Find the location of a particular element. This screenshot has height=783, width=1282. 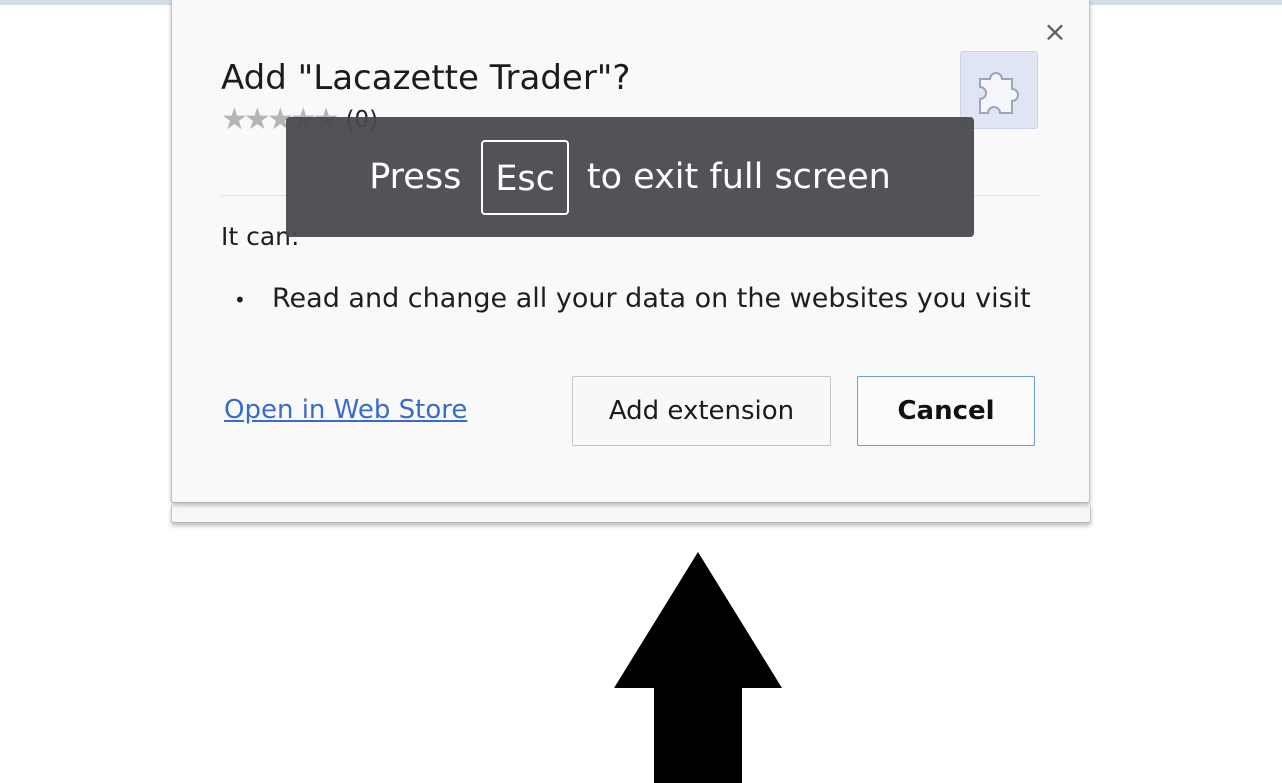

fullscreen-exit-toast: Press Esc to exit full screen is located at coordinates (630, 177).